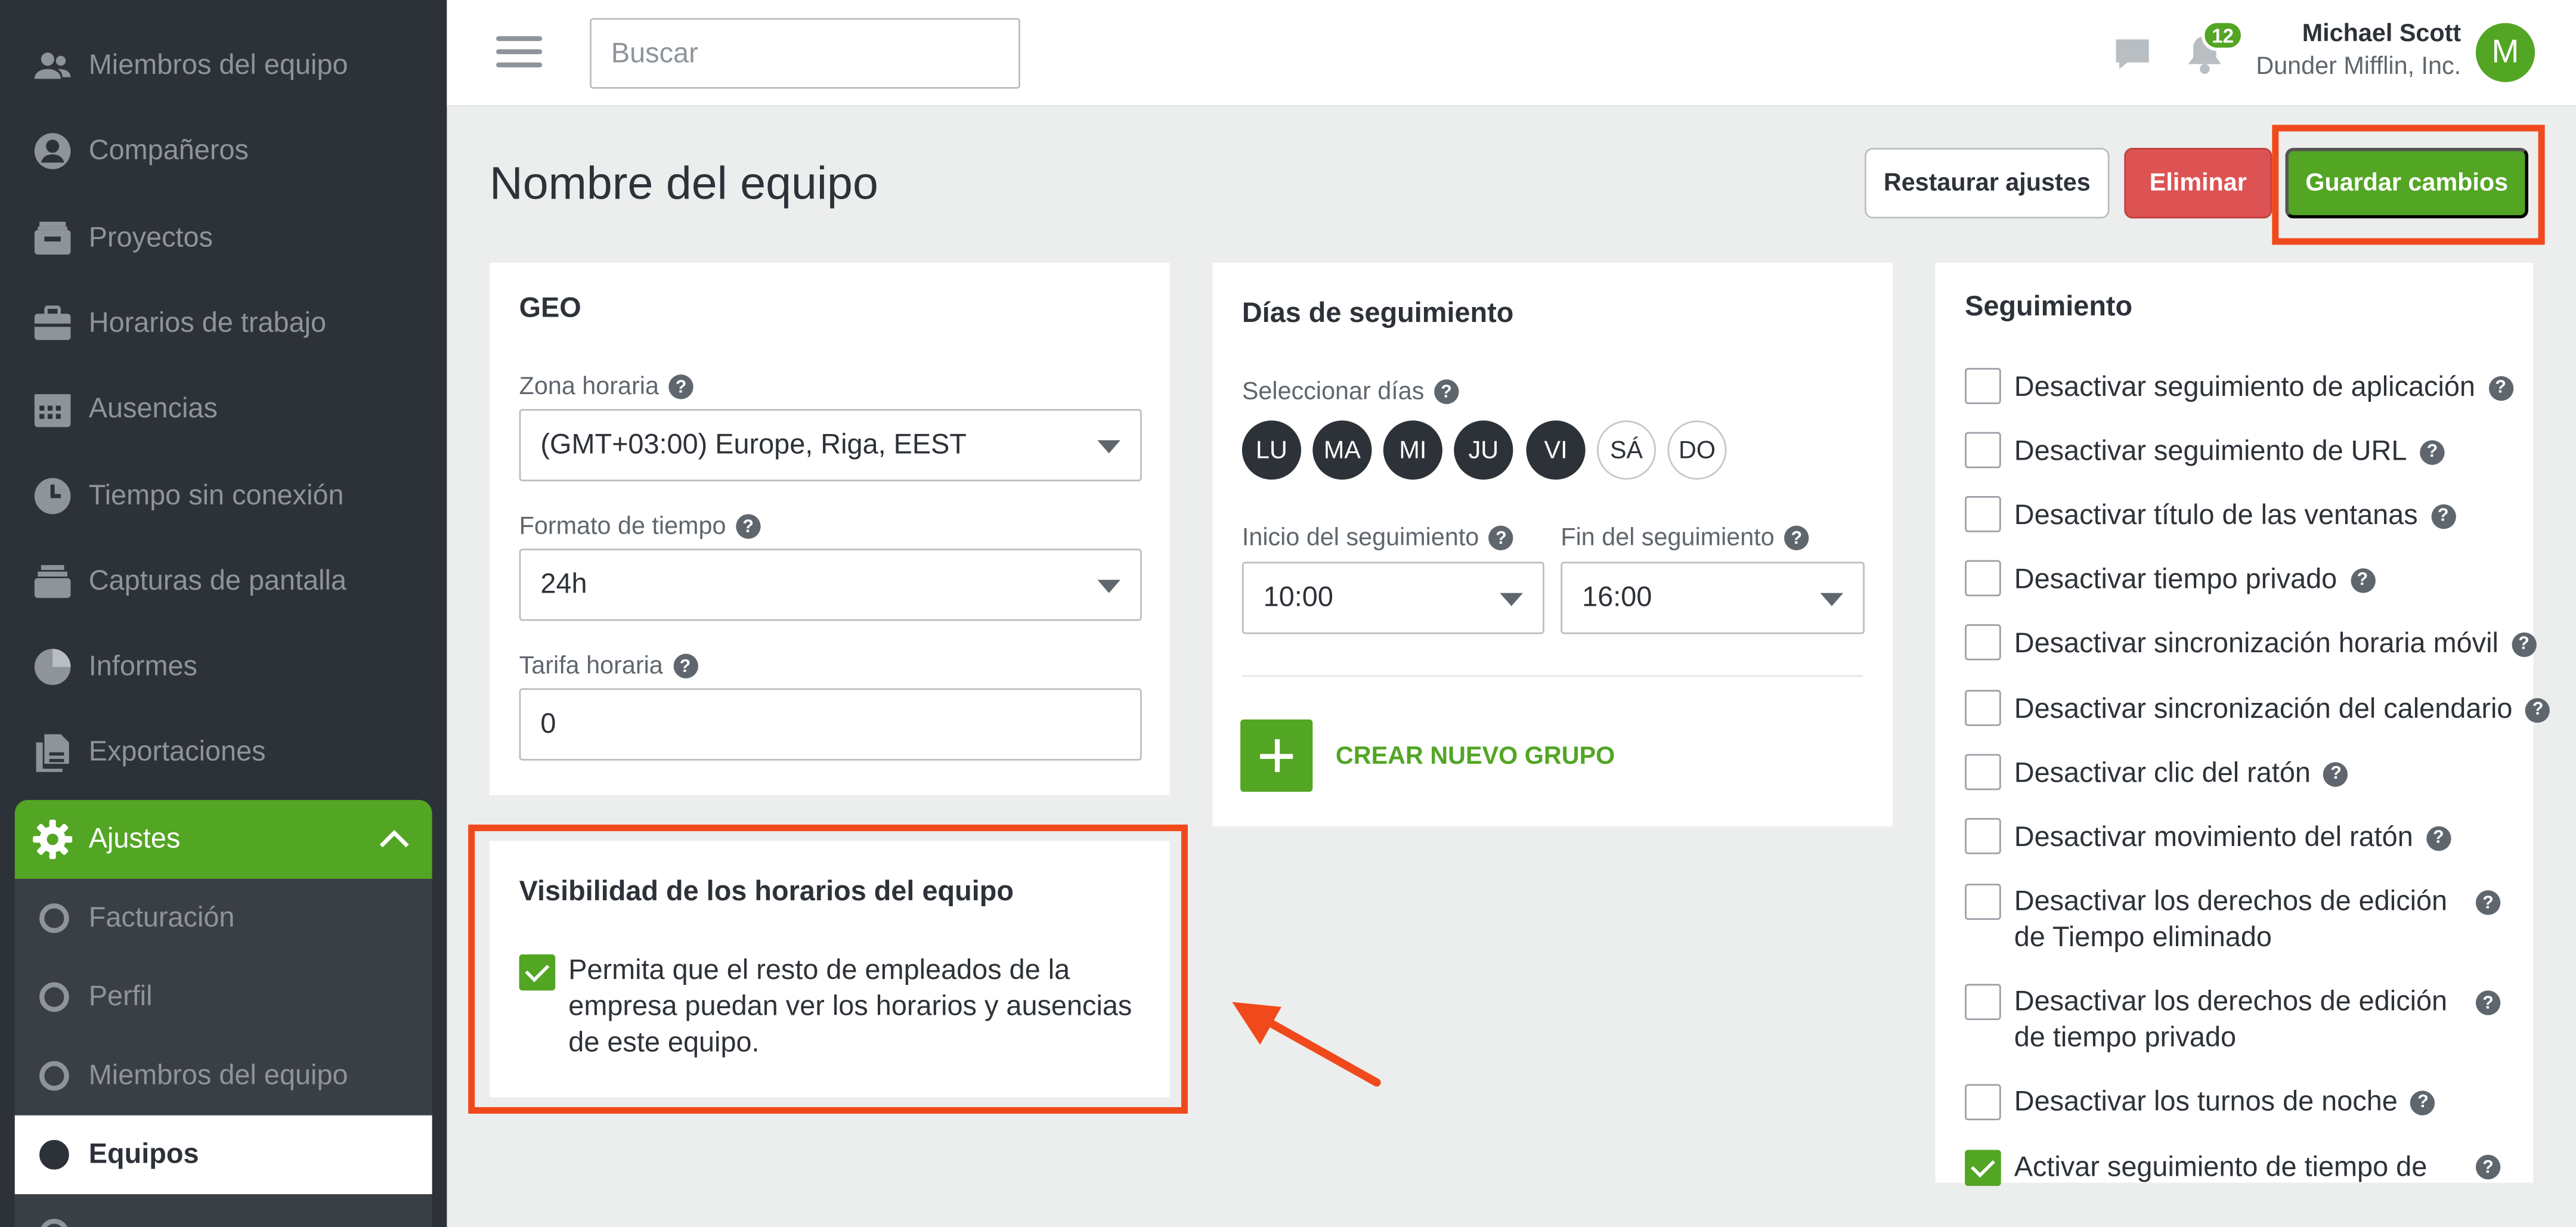  I want to click on avatar: M, so click(2505, 52).